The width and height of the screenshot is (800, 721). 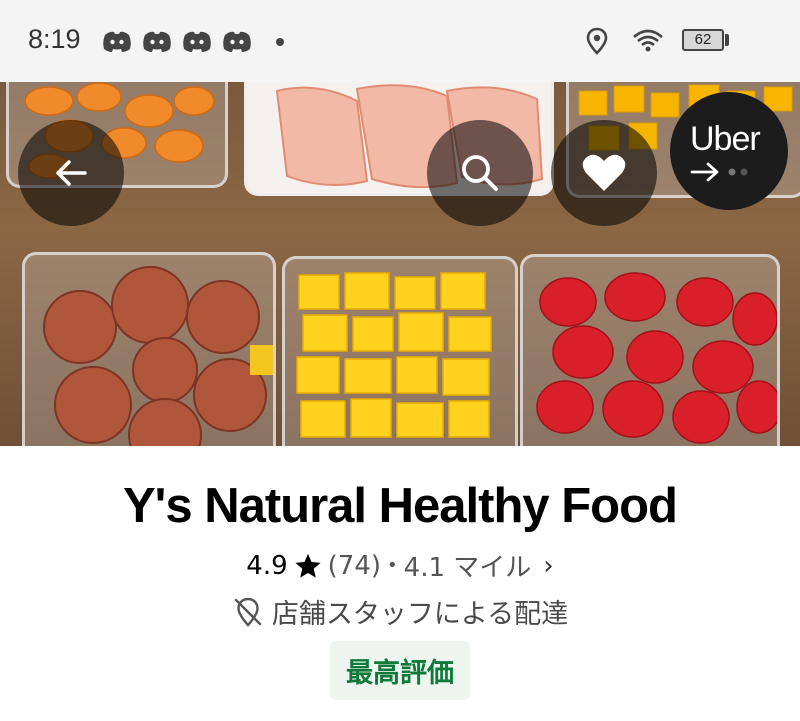 I want to click on store-rating: 4.9, so click(x=267, y=565).